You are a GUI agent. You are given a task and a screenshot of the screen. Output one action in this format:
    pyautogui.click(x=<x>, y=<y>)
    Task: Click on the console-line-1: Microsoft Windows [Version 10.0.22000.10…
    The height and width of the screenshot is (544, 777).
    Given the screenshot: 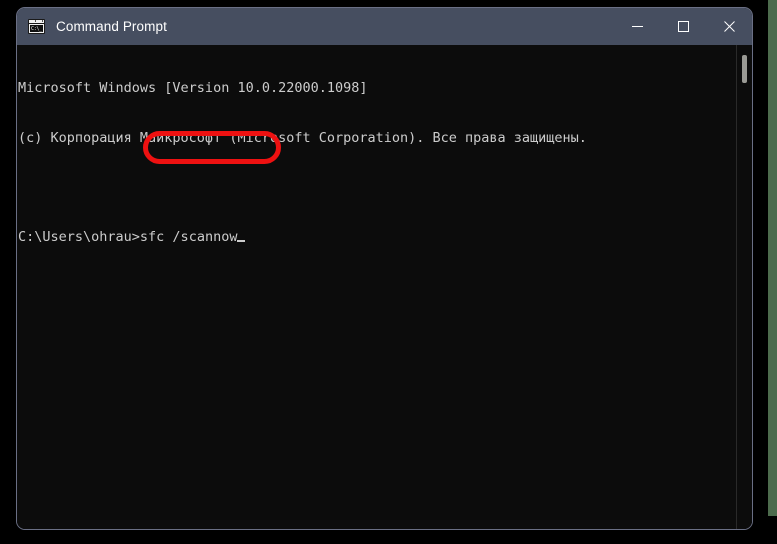 What is the action you would take?
    pyautogui.click(x=193, y=88)
    